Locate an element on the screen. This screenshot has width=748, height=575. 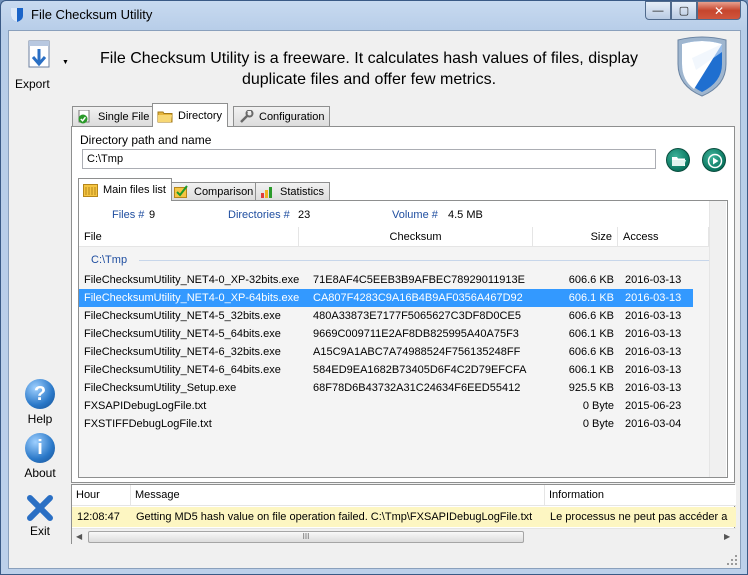
help-icon: ? is located at coordinates (40, 394).